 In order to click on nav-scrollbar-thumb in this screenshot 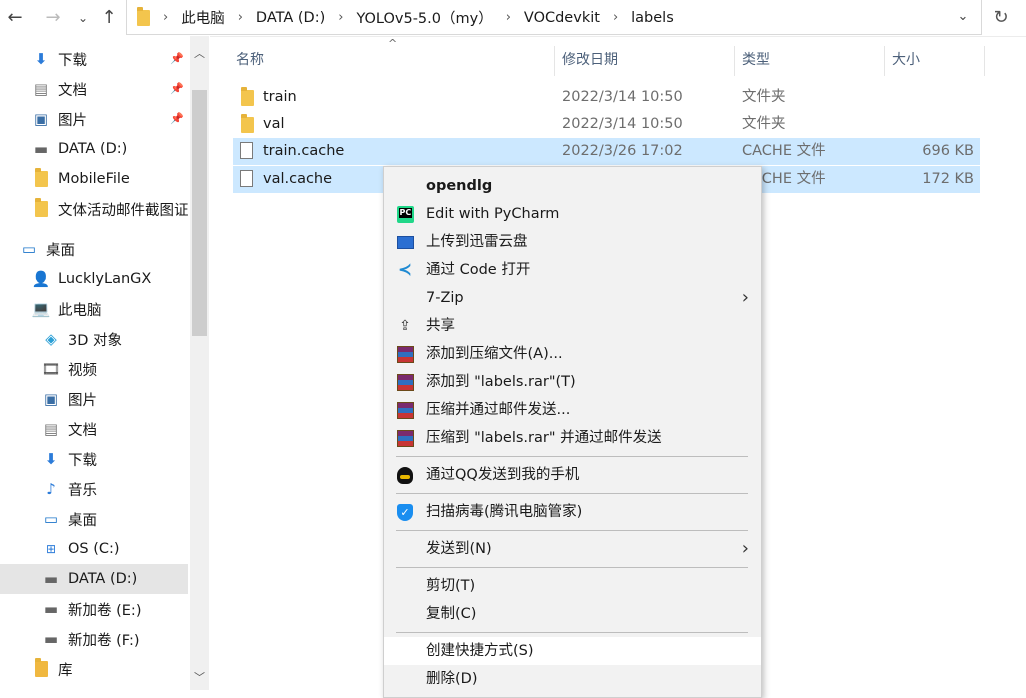, I will do `click(199, 213)`.